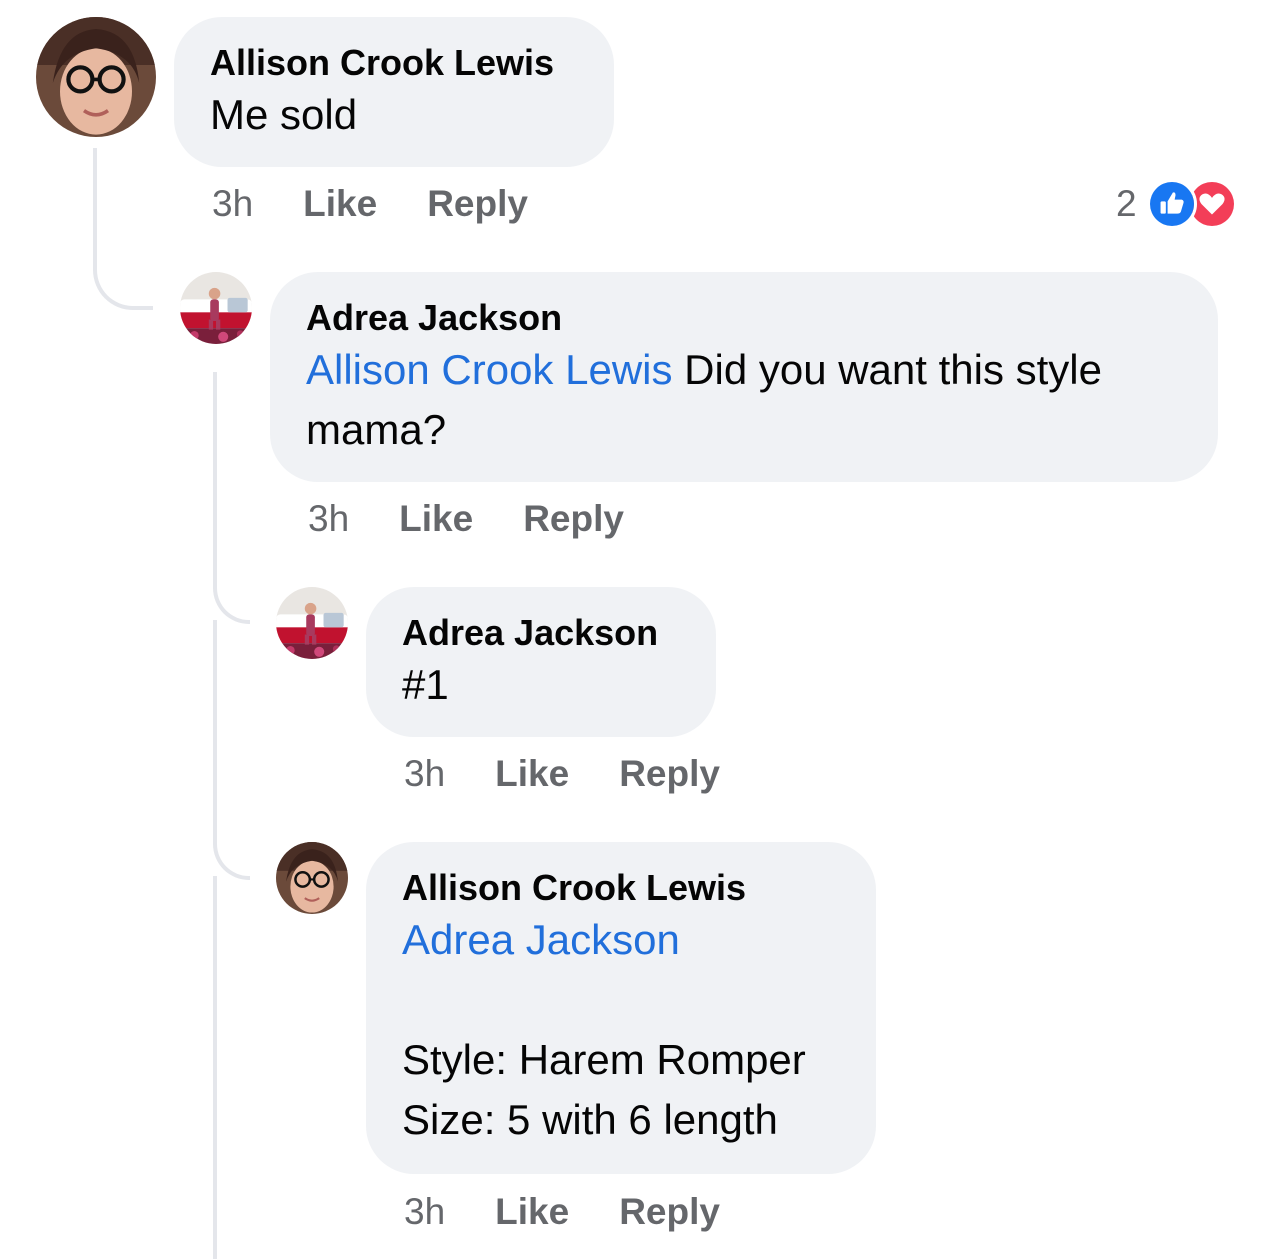 Image resolution: width=1284 pixels, height=1259 pixels. What do you see at coordinates (1171, 204) in the screenshot?
I see `like-reaction-icon` at bounding box center [1171, 204].